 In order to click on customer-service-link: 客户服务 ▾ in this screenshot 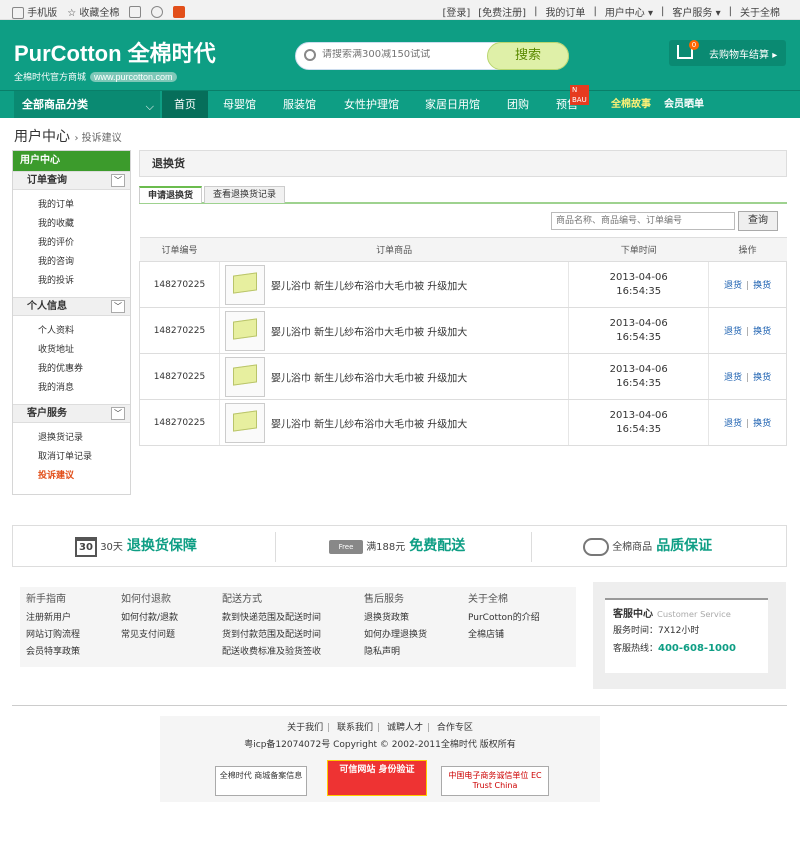, I will do `click(696, 11)`.